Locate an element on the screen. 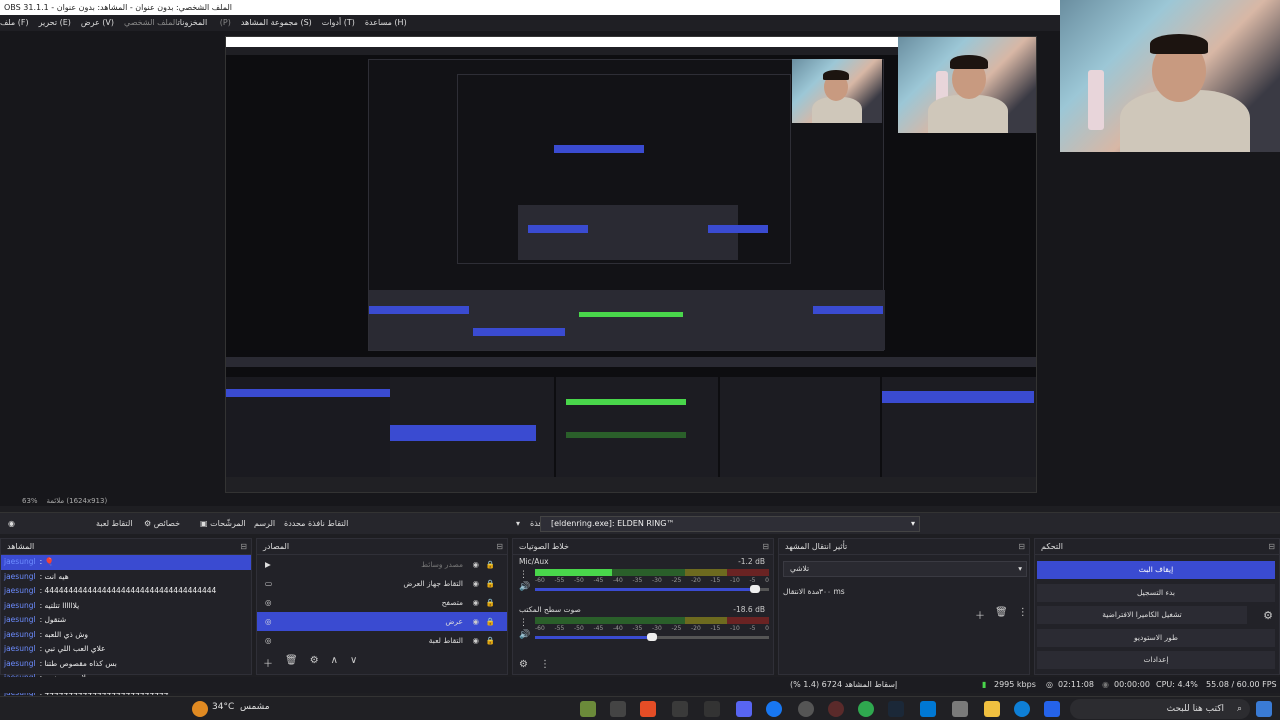 The image size is (1280, 720). discord-icon is located at coordinates (744, 709).